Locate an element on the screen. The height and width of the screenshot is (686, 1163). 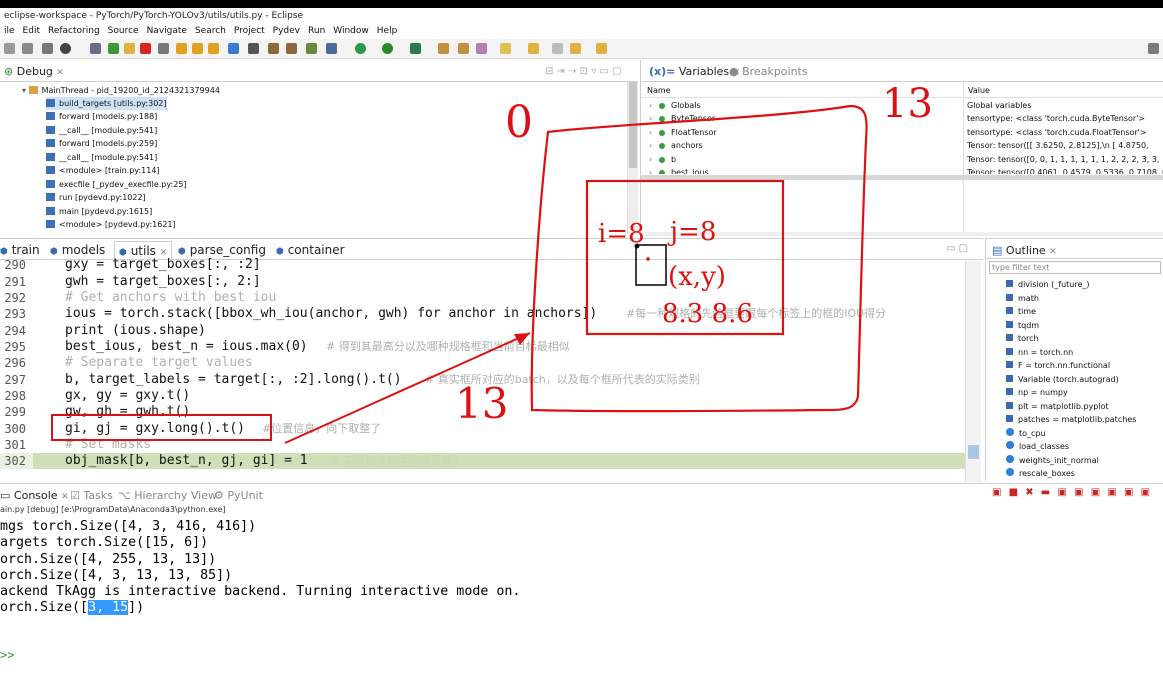
use-step-filters-icon is located at coordinates (253, 48).